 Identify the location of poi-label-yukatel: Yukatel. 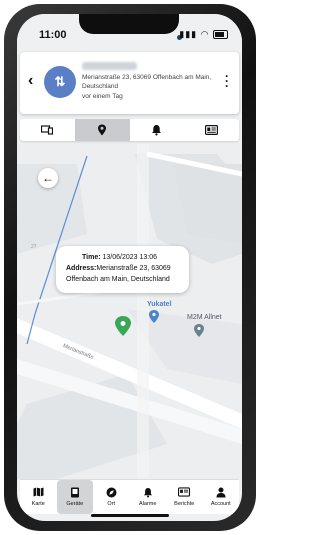
(159, 304).